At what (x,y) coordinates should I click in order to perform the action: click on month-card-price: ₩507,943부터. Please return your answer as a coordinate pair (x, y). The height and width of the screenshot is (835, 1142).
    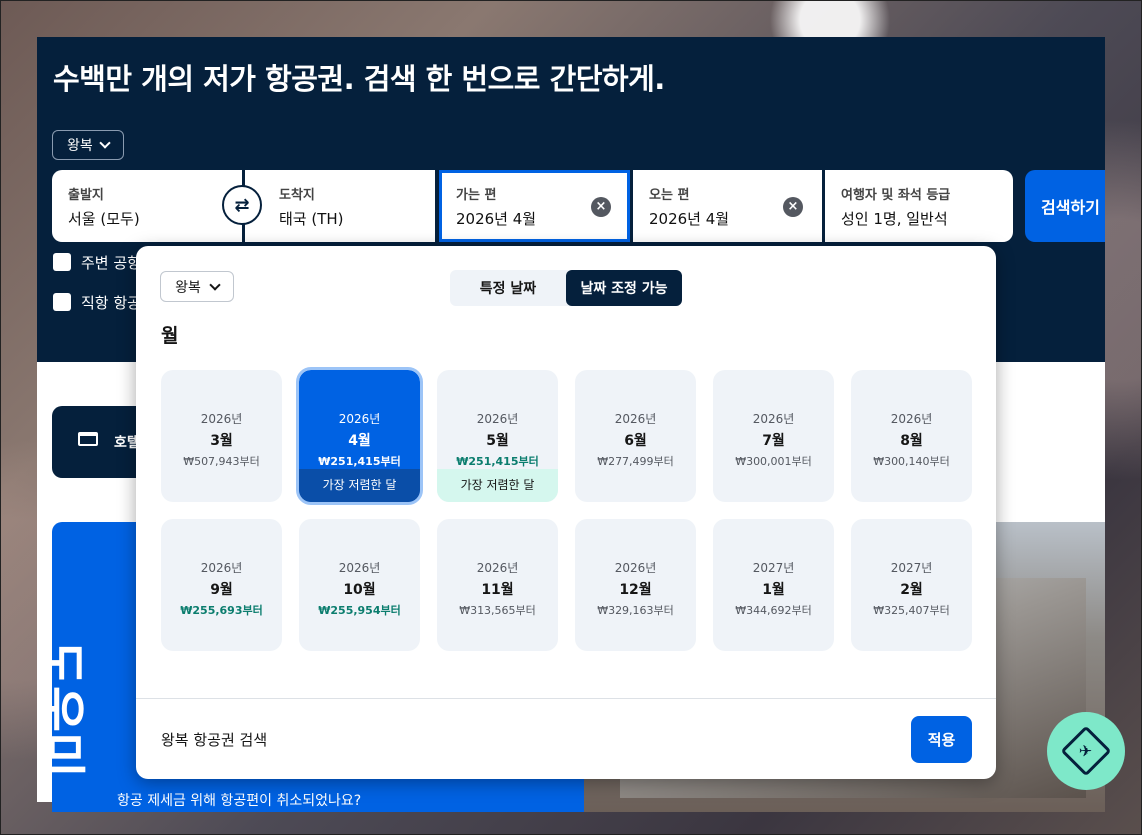
    Looking at the image, I should click on (221, 461).